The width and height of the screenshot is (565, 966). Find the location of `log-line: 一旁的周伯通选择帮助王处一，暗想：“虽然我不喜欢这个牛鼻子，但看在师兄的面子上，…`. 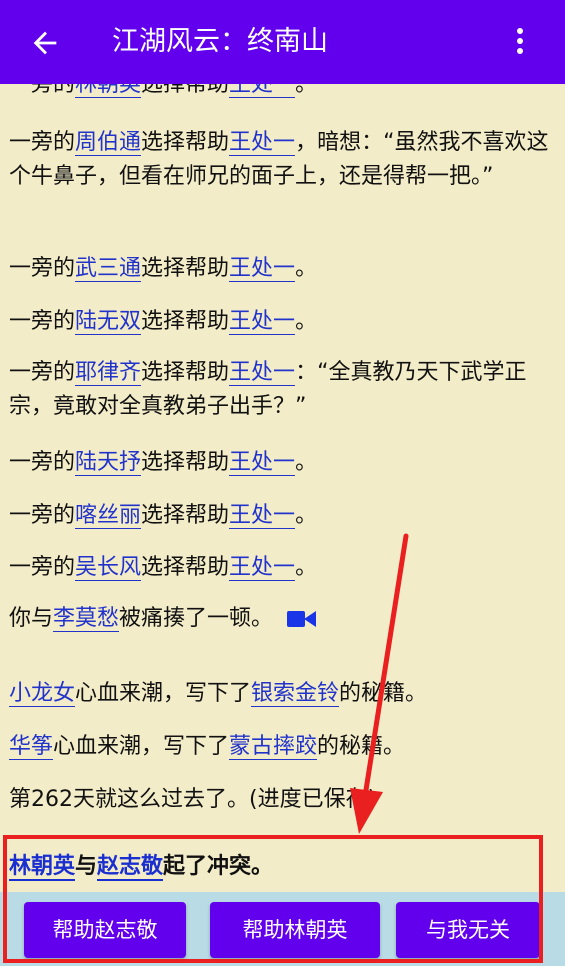

log-line: 一旁的周伯通选择帮助王处一，暗想：“虽然我不喜欢这个牛鼻子，但看在师兄的面子上，… is located at coordinates (279, 159).